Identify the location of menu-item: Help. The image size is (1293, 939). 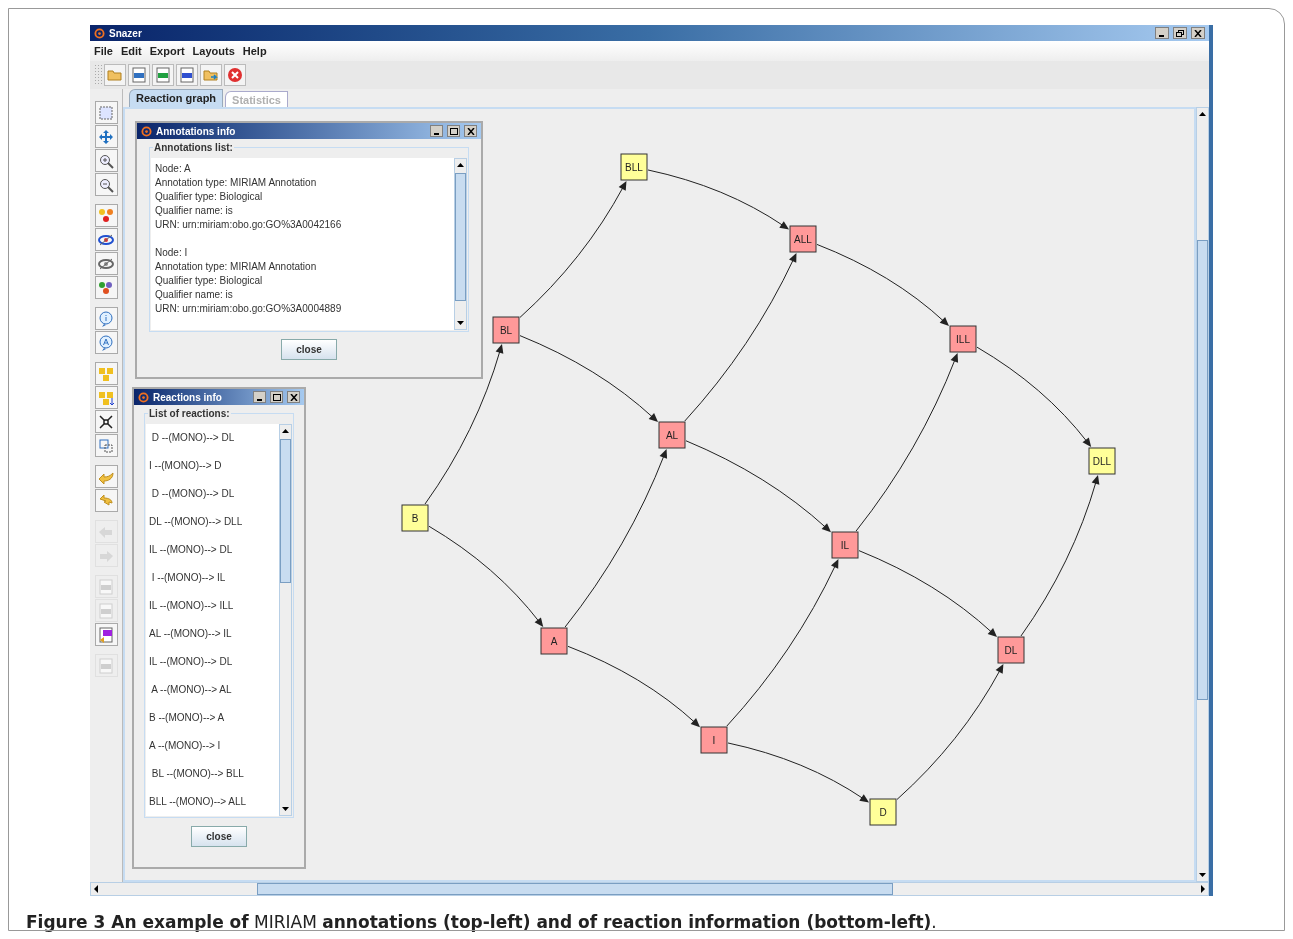
(254, 51).